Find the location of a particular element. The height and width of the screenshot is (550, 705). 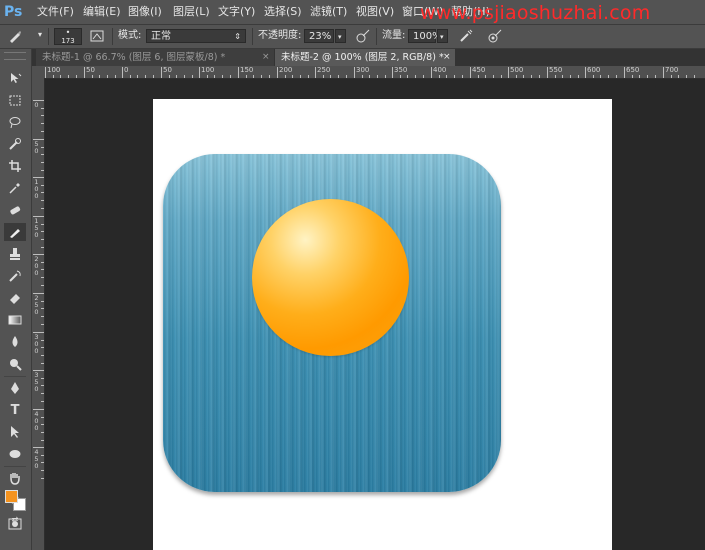

menu-filter: 滤镜(T) is located at coordinates (328, 12).